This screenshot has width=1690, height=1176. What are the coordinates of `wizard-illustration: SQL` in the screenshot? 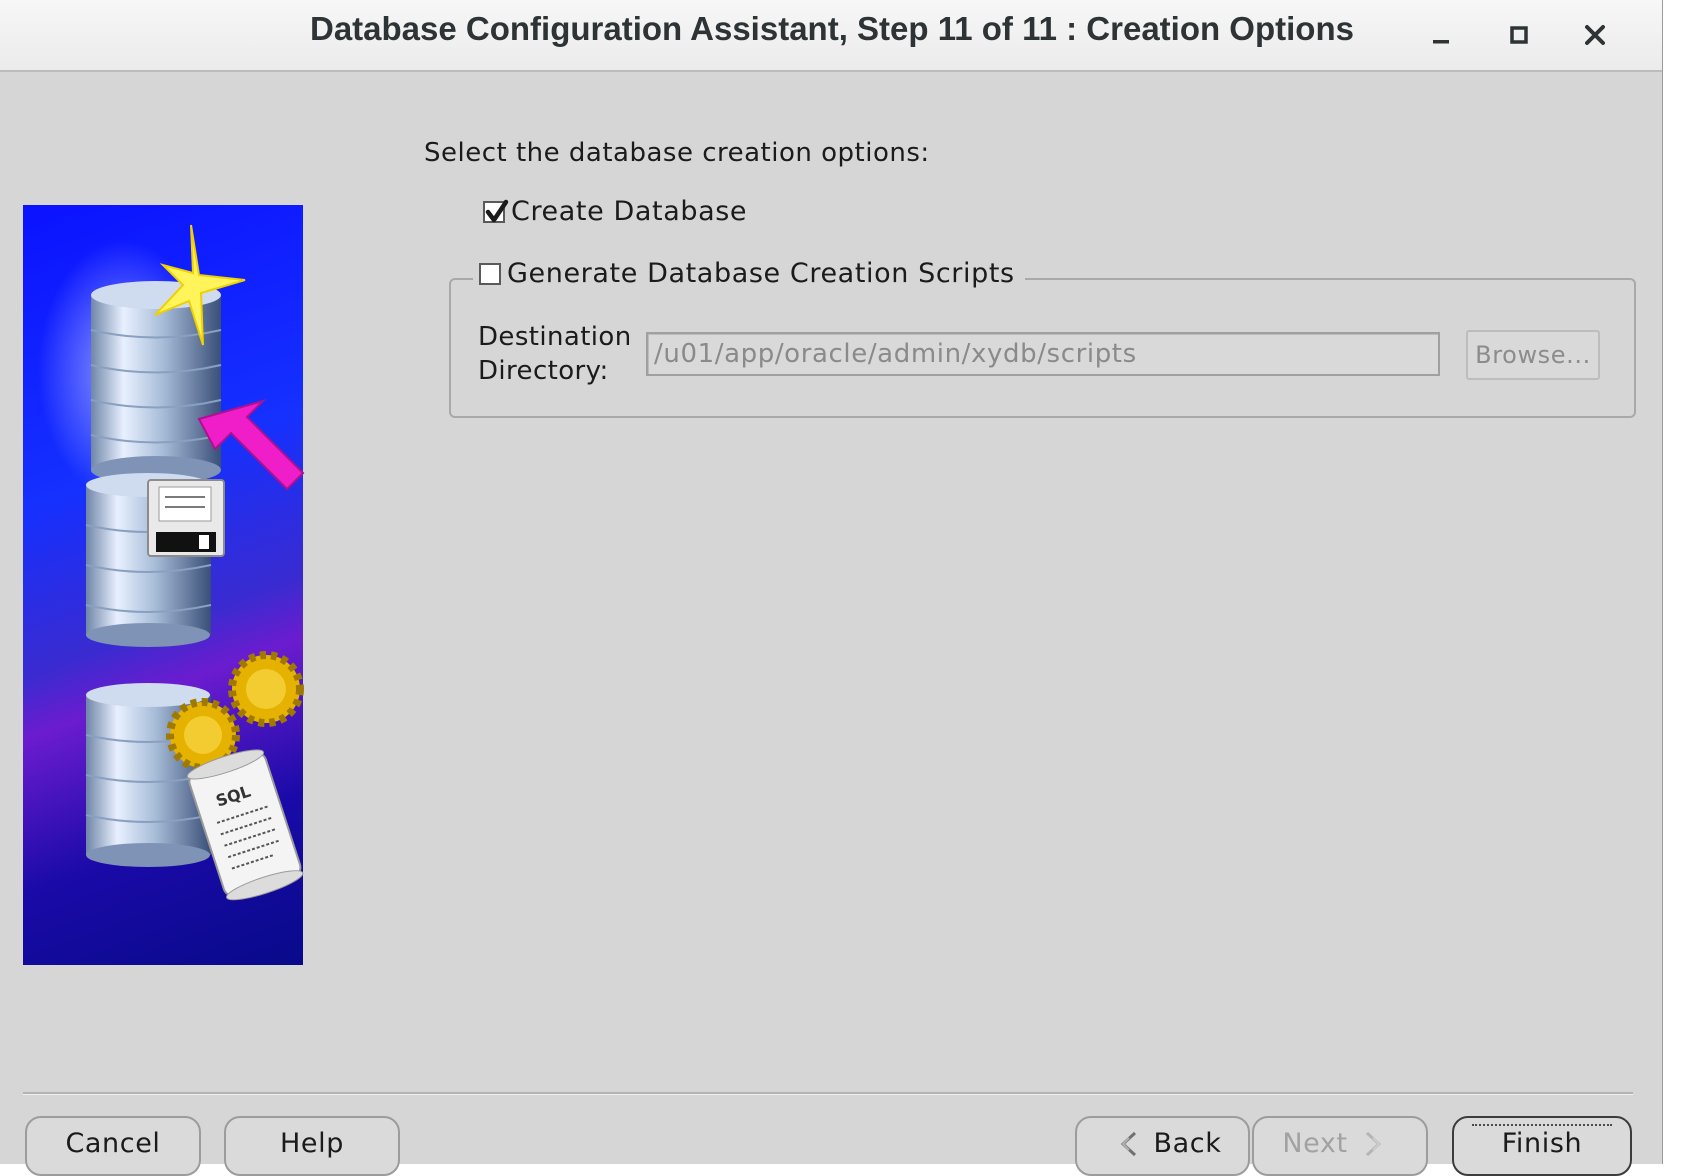 It's located at (164, 585).